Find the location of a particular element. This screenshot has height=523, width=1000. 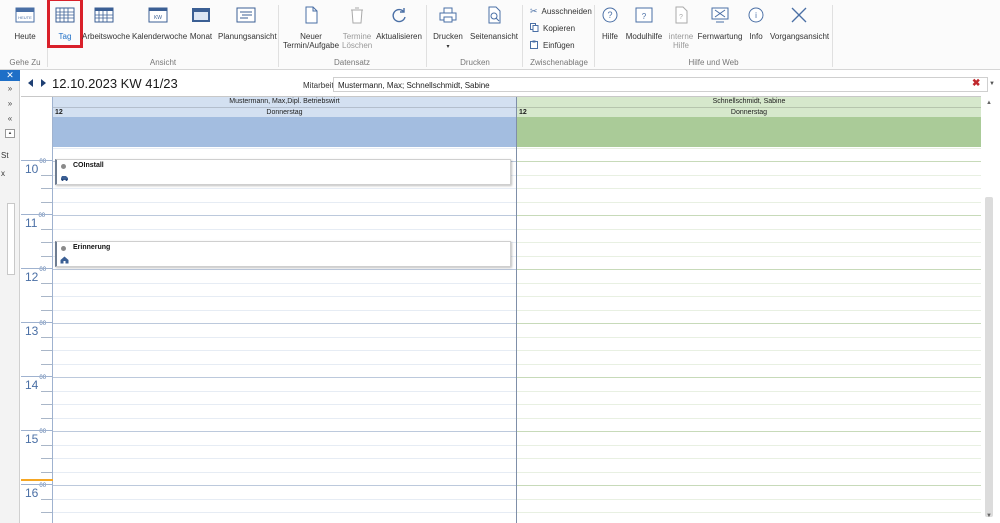

info-button: i Info is located at coordinates (756, 23).